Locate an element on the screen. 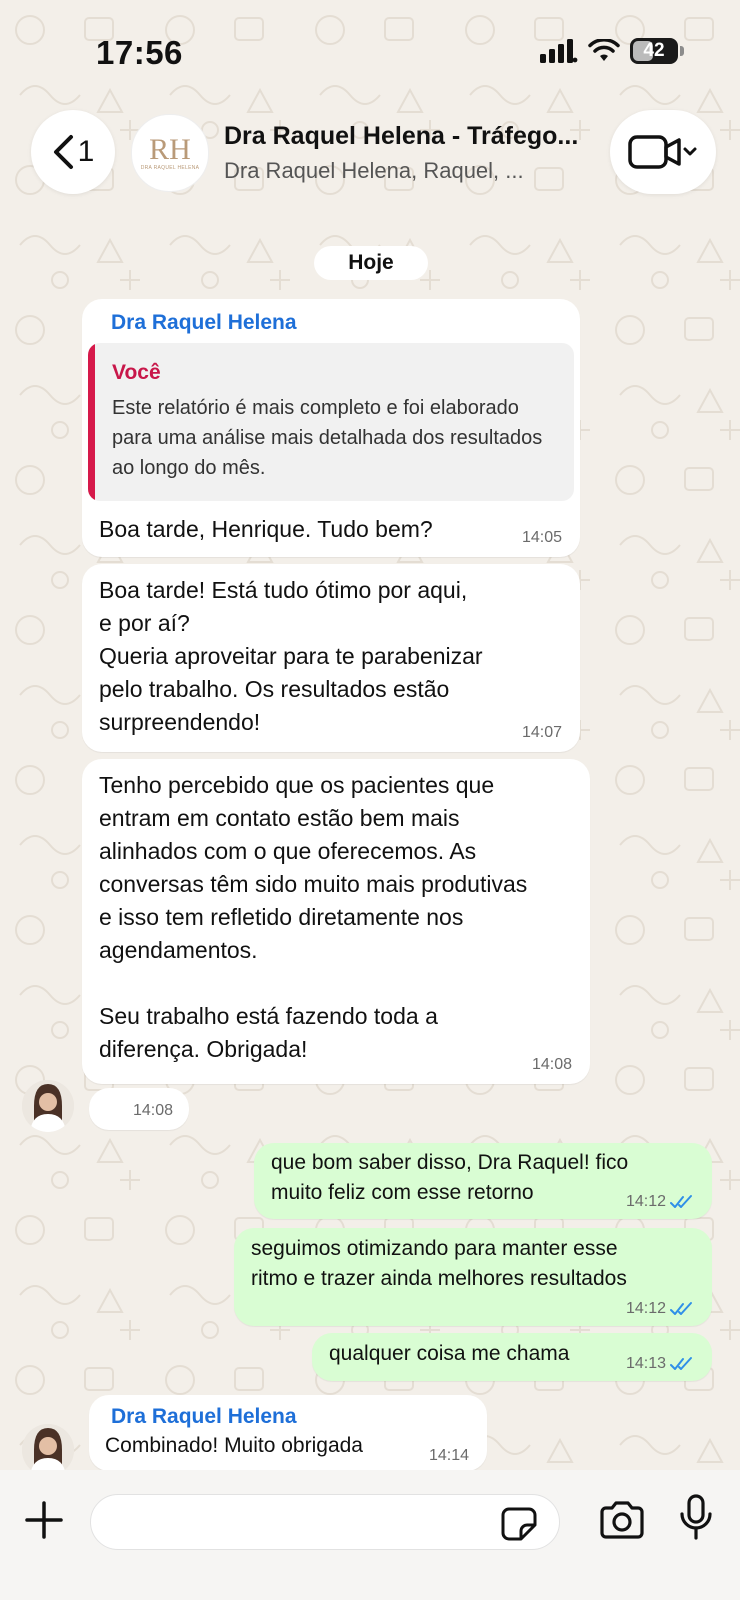  message-bubble-outgoing: qualquer coisa me chama 14:13 is located at coordinates (512, 1357).